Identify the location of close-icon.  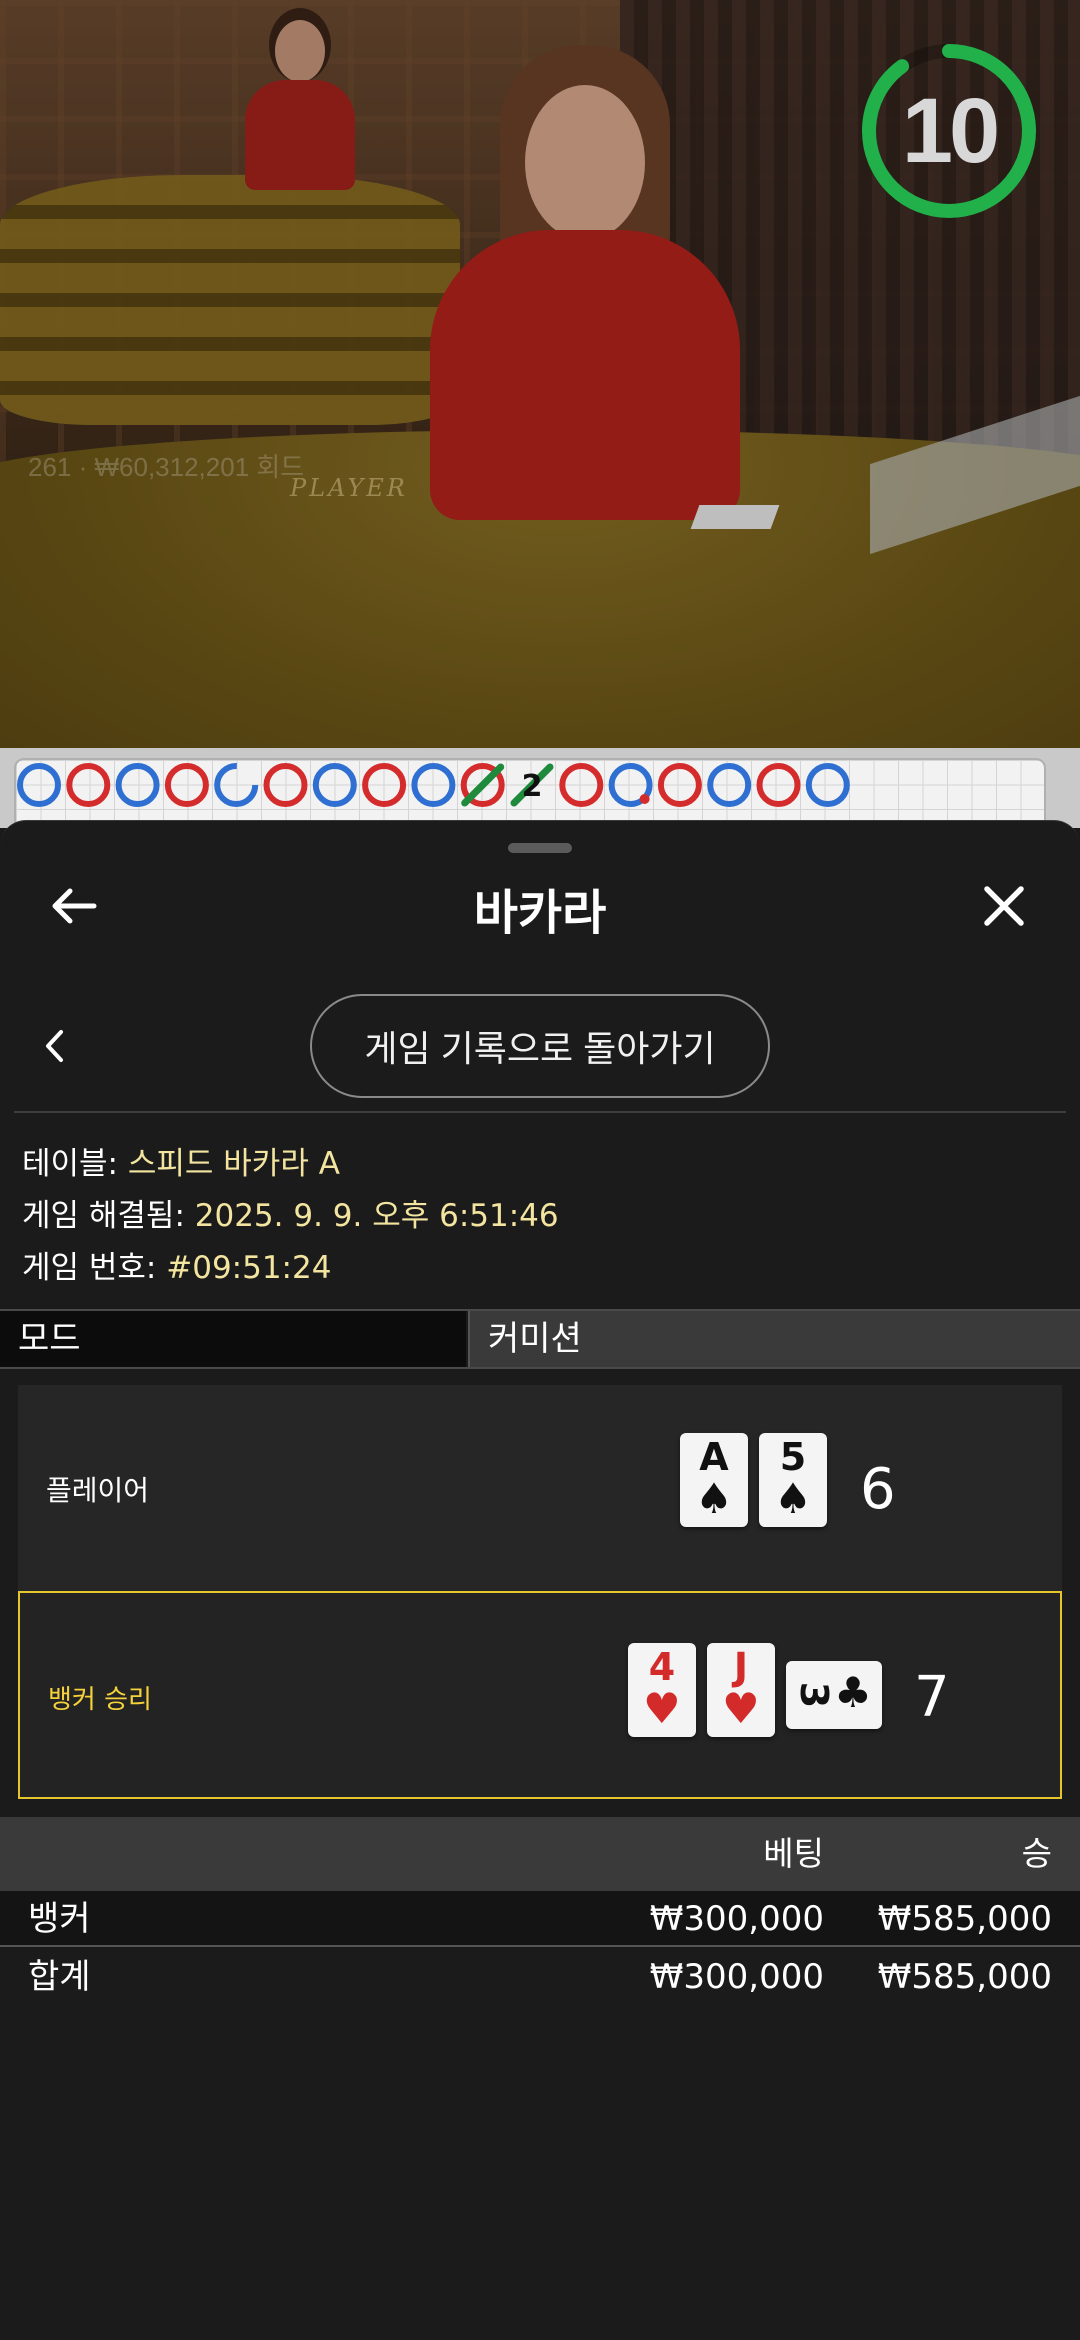
(1004, 906).